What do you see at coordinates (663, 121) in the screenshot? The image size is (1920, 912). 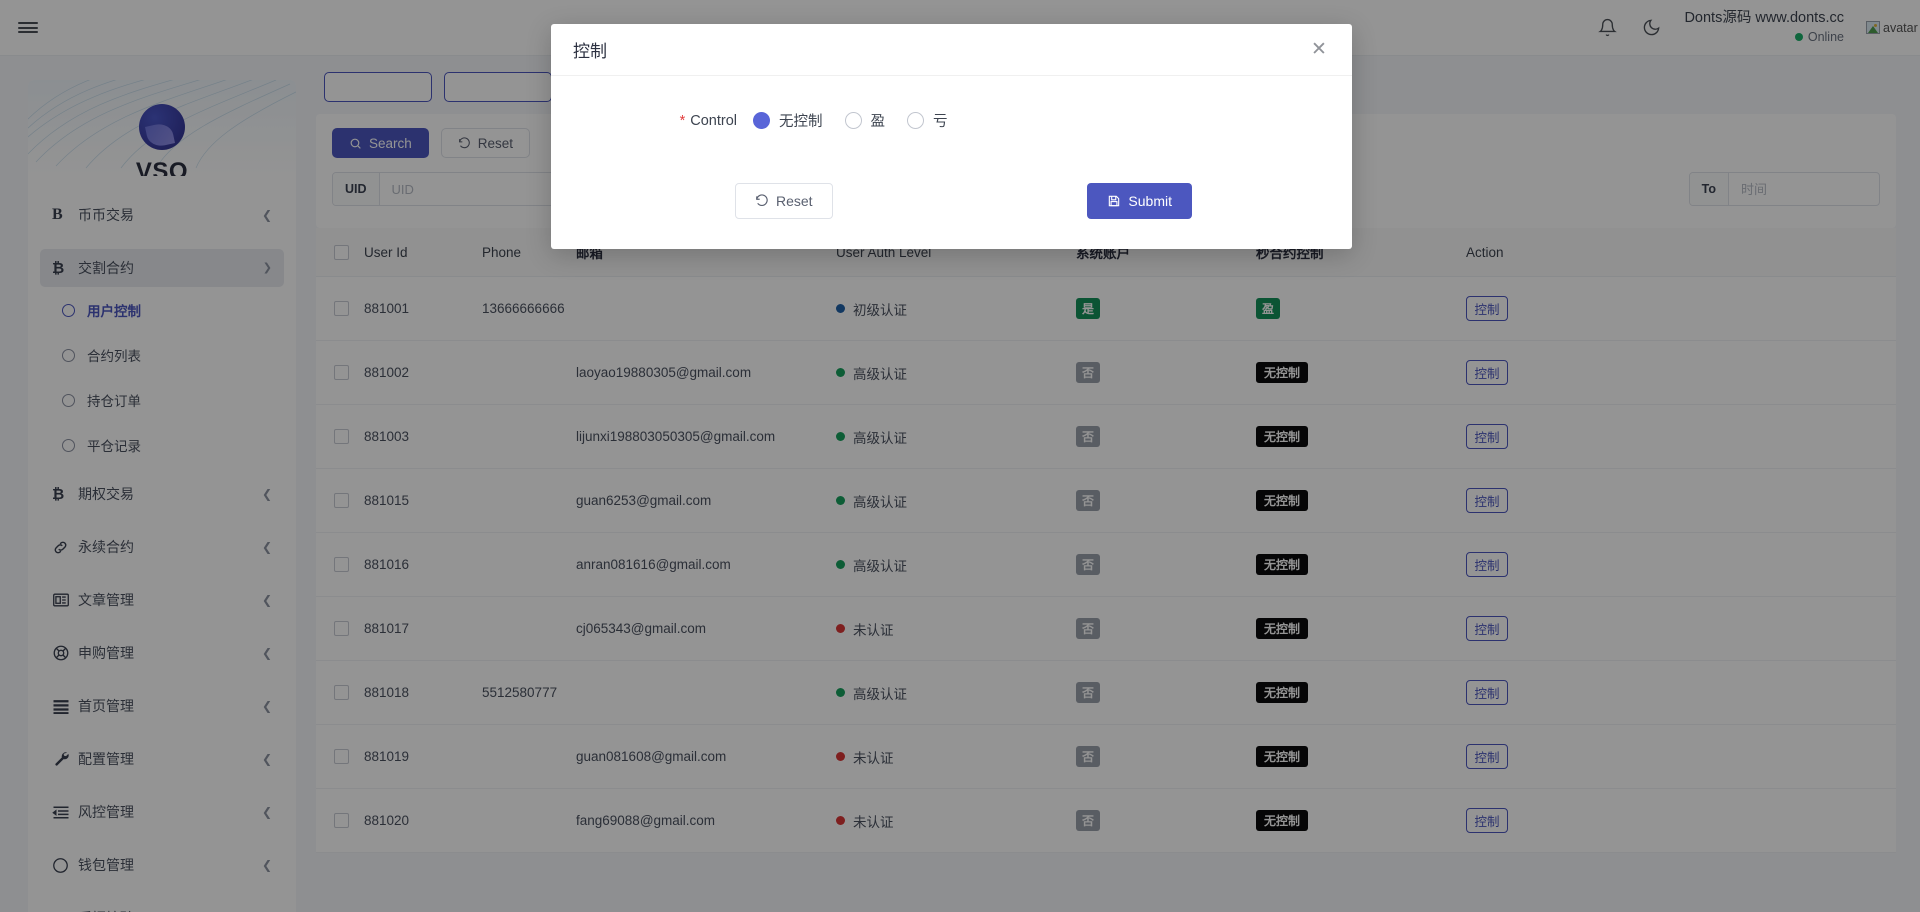 I see `control-field-label: * Control` at bounding box center [663, 121].